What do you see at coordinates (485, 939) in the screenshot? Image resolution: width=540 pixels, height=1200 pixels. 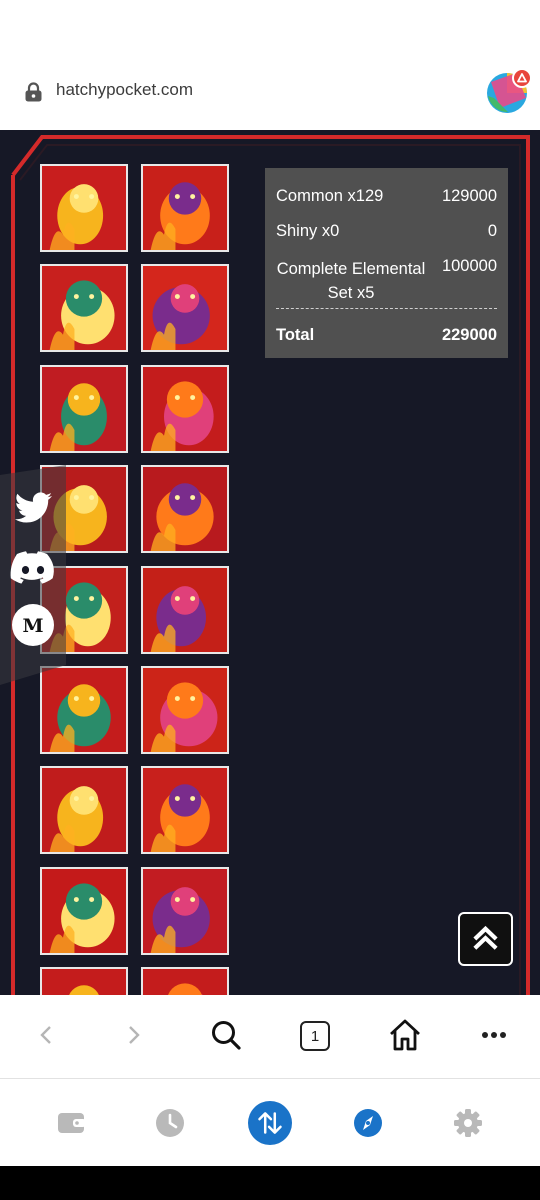 I see `scroll-to-top-button` at bounding box center [485, 939].